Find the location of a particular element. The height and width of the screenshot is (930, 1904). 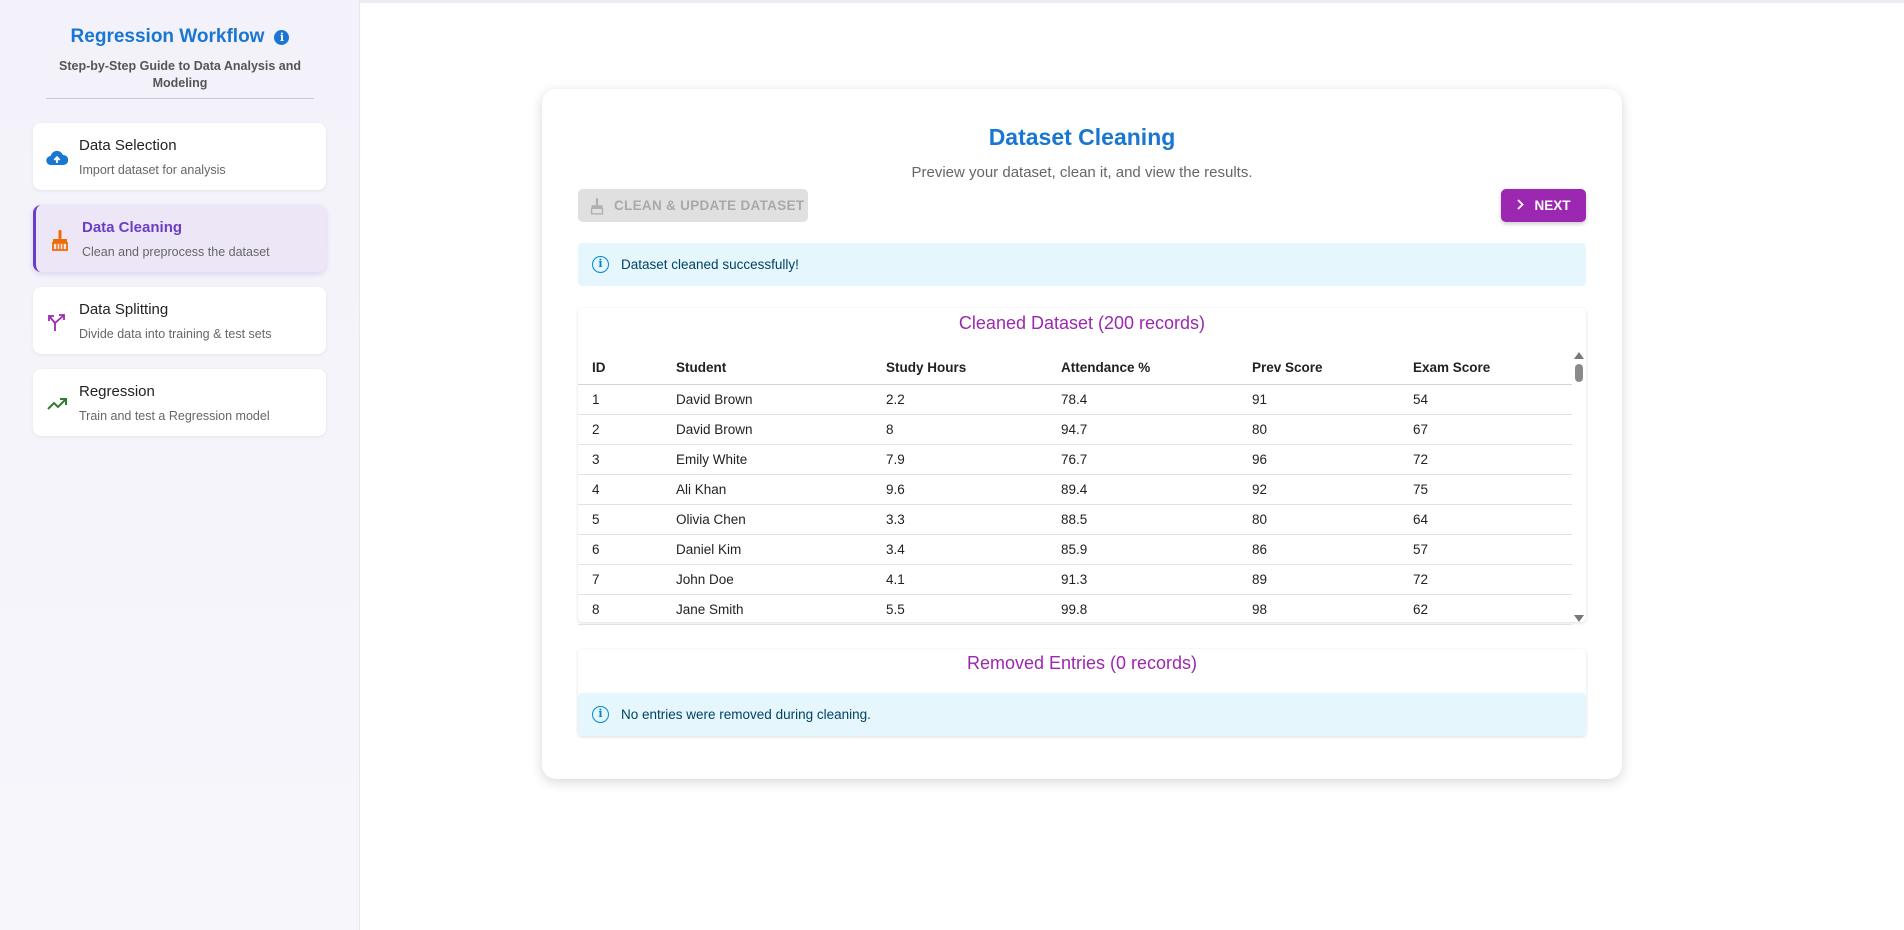

step-description: Clean and preprocess the dataset is located at coordinates (176, 252).